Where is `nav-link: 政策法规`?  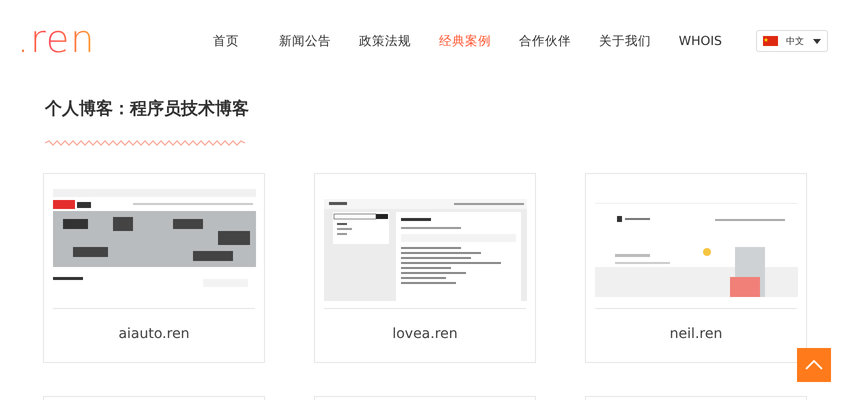 nav-link: 政策法规 is located at coordinates (384, 41).